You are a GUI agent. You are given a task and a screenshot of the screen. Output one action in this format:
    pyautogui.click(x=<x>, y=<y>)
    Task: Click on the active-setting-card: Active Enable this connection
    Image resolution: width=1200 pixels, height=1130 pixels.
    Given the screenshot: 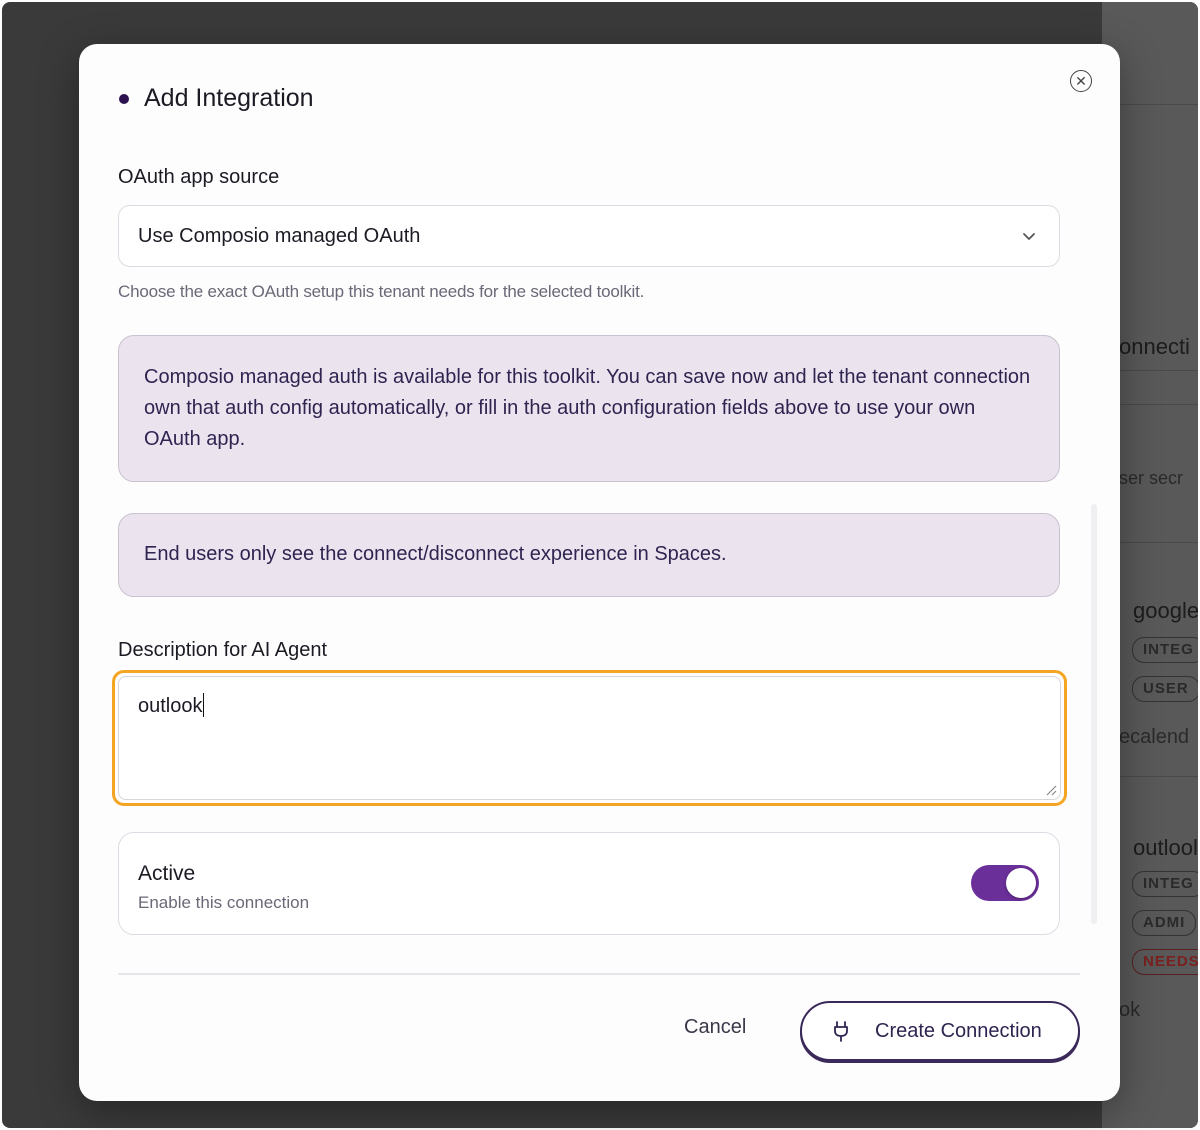 What is the action you would take?
    pyautogui.click(x=589, y=883)
    